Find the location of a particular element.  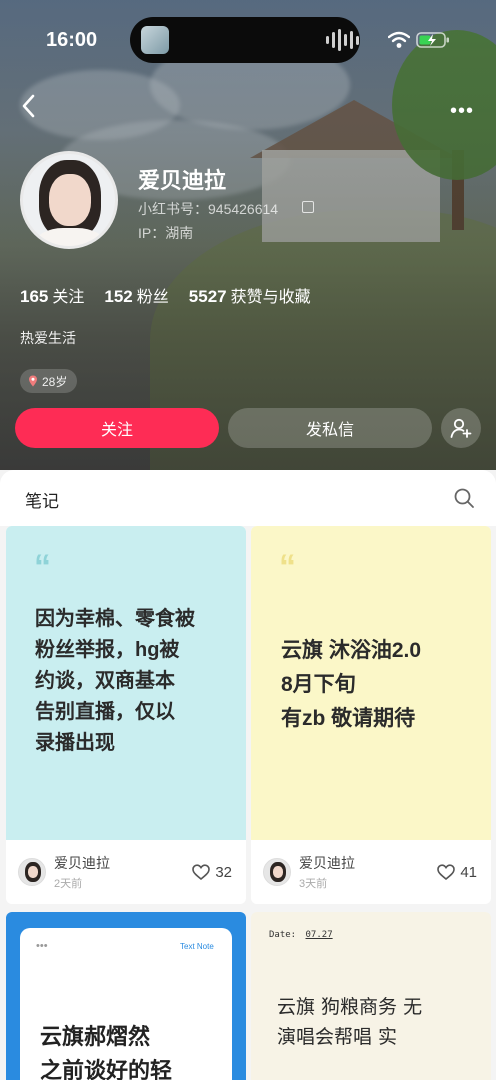

more-dots-icon: ••• is located at coordinates (42, 946).